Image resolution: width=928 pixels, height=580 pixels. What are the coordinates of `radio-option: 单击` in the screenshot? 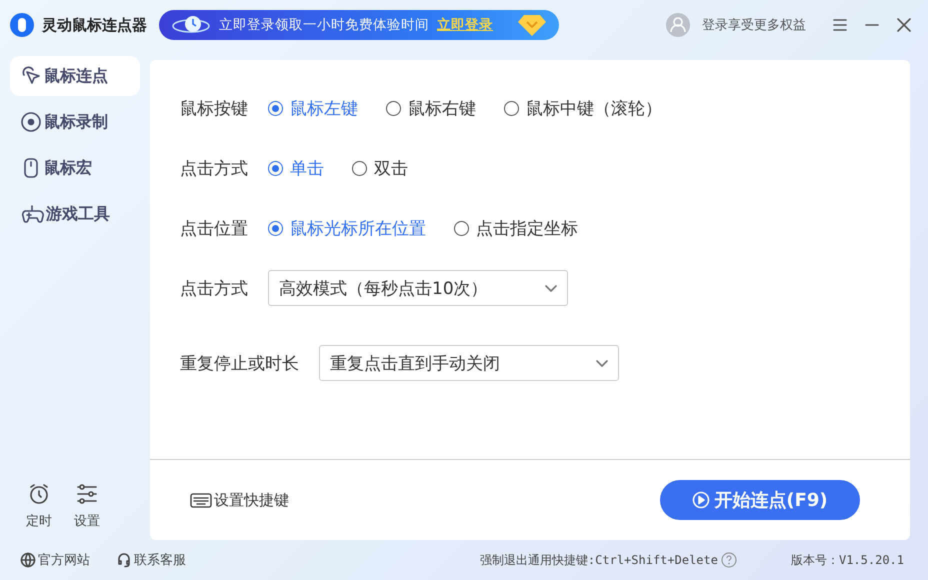 It's located at (296, 168).